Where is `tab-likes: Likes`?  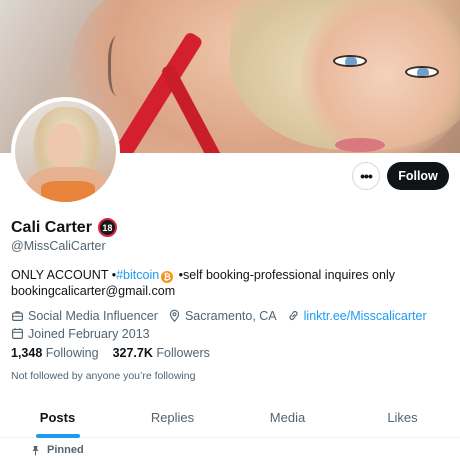 tab-likes: Likes is located at coordinates (402, 417).